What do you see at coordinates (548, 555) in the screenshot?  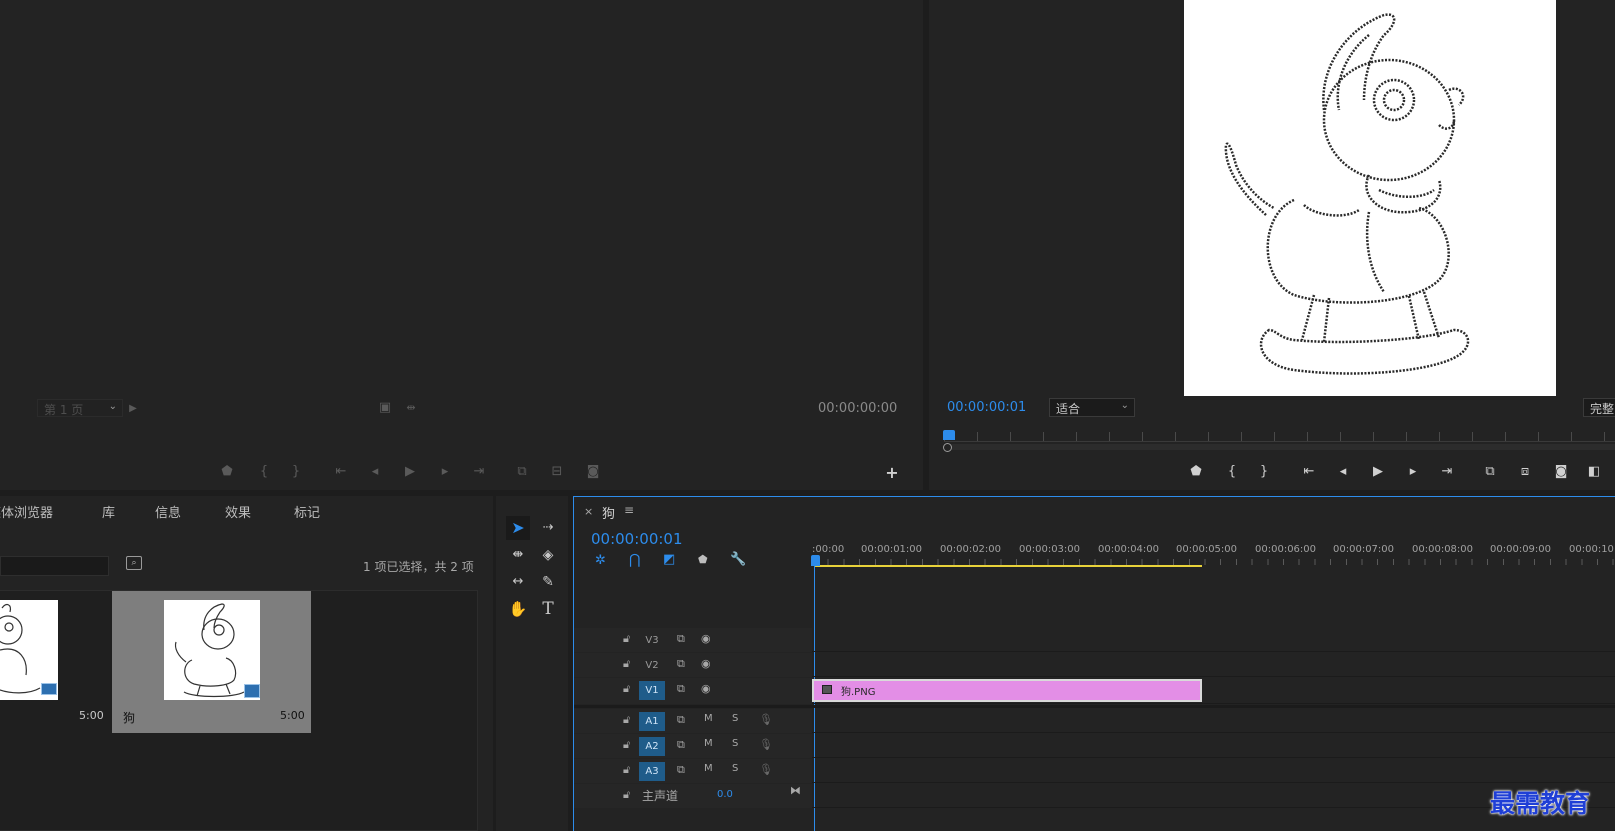 I see `razor-tool-icon: ◈` at bounding box center [548, 555].